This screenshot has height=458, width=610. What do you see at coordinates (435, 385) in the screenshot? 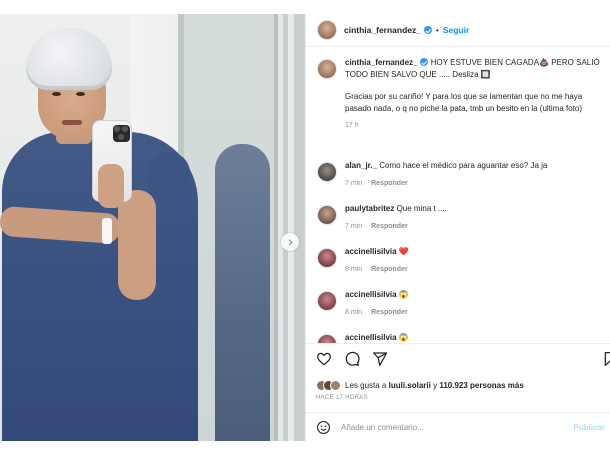
I see `likes-middle: y` at bounding box center [435, 385].